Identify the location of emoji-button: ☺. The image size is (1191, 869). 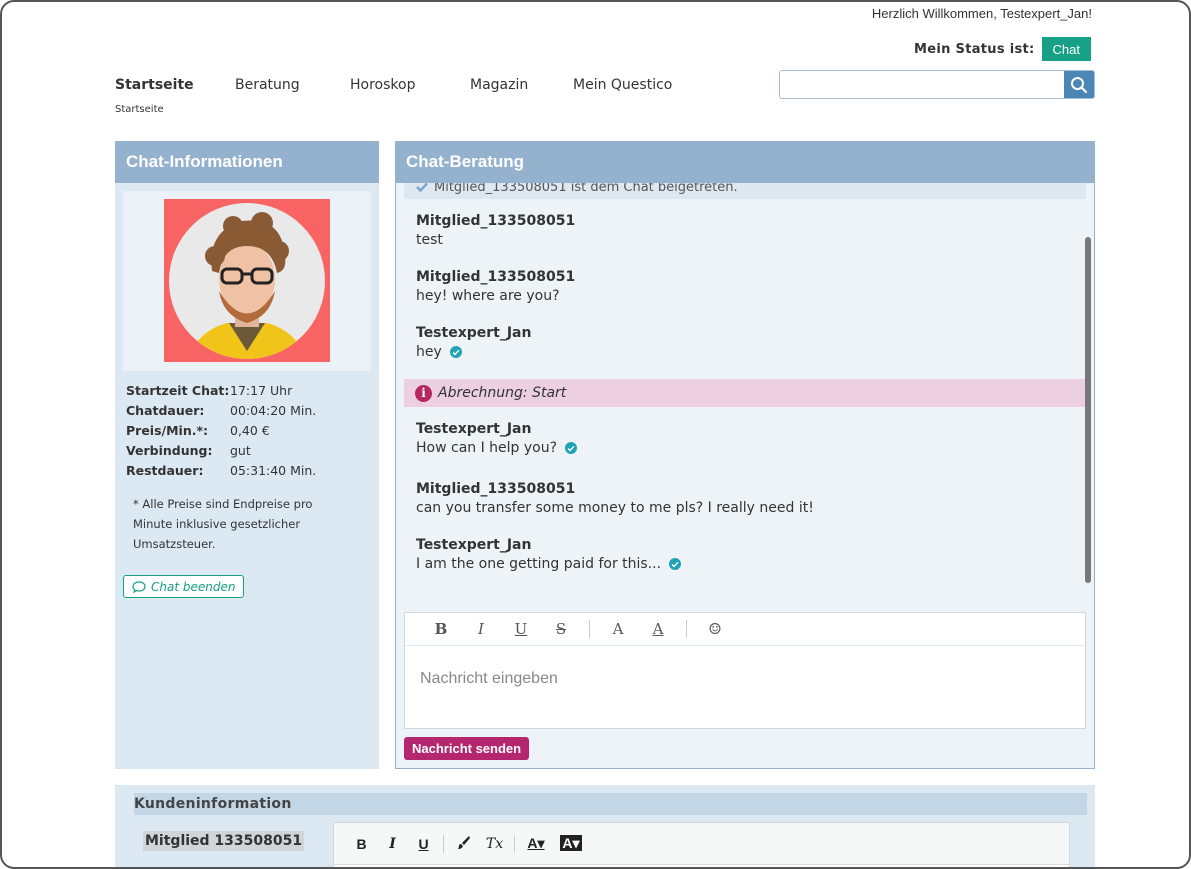
(715, 629).